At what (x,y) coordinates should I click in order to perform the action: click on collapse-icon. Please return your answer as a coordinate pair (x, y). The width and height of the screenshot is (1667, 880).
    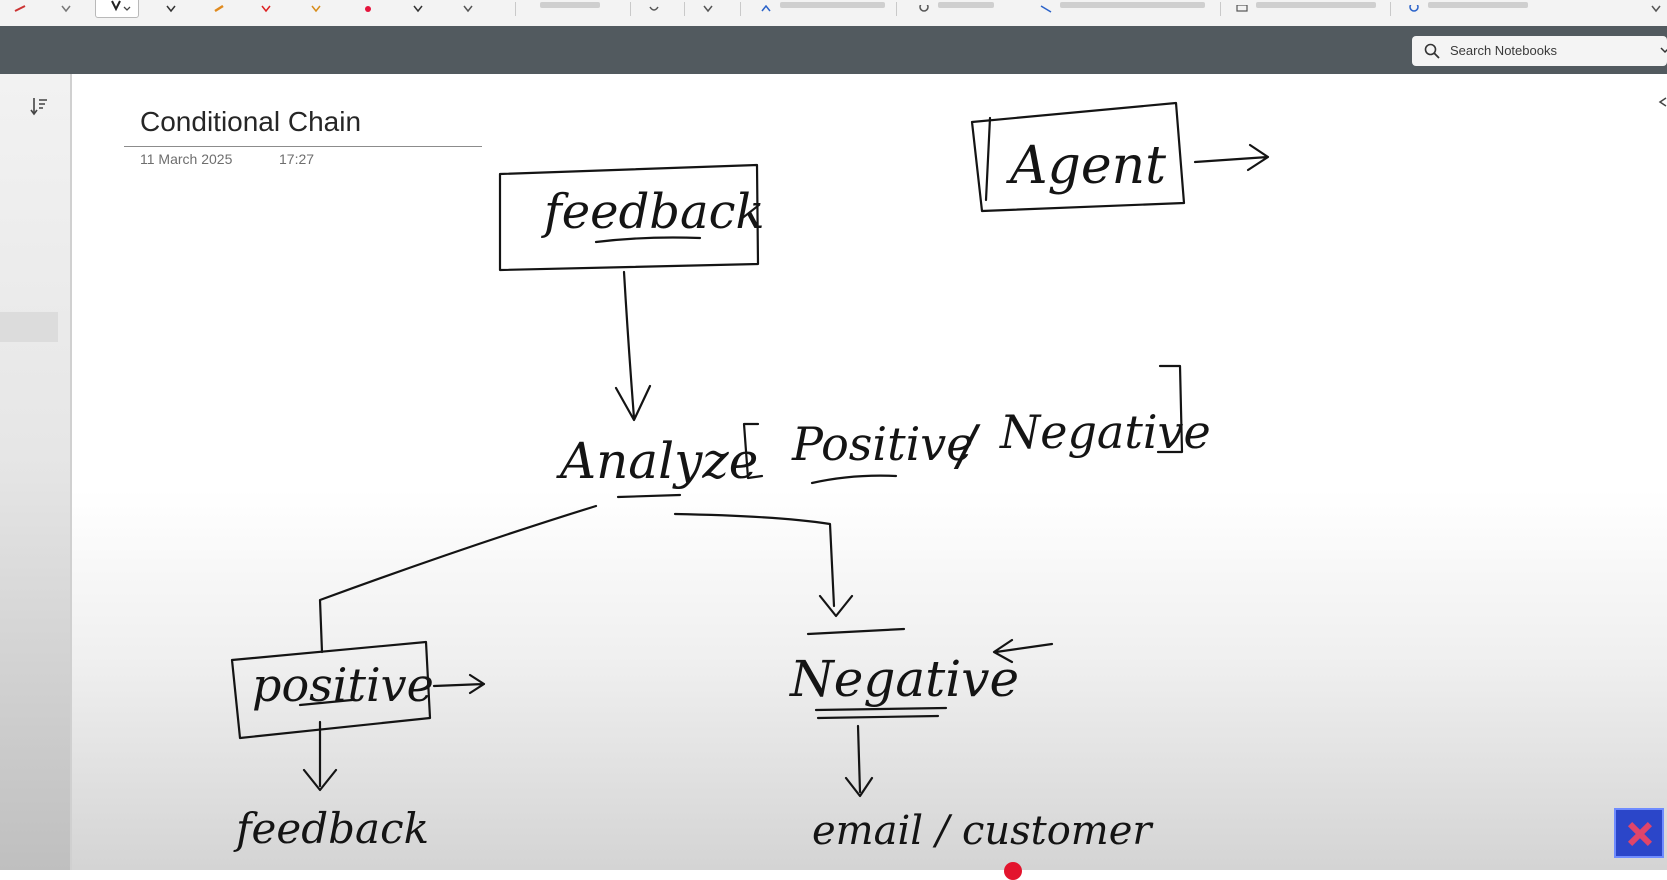
    Looking at the image, I should click on (1662, 102).